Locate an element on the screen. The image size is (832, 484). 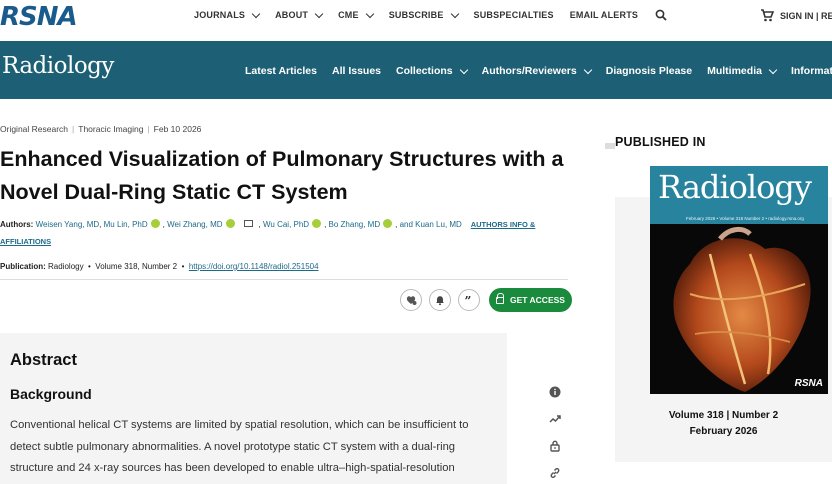
citation-alert-icon is located at coordinates (411, 300).